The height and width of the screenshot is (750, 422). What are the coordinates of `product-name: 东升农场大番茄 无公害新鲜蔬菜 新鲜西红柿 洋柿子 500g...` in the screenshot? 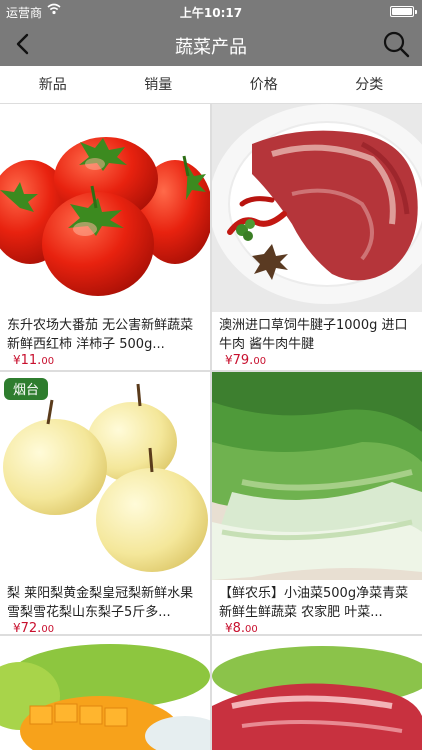 It's located at (100, 335).